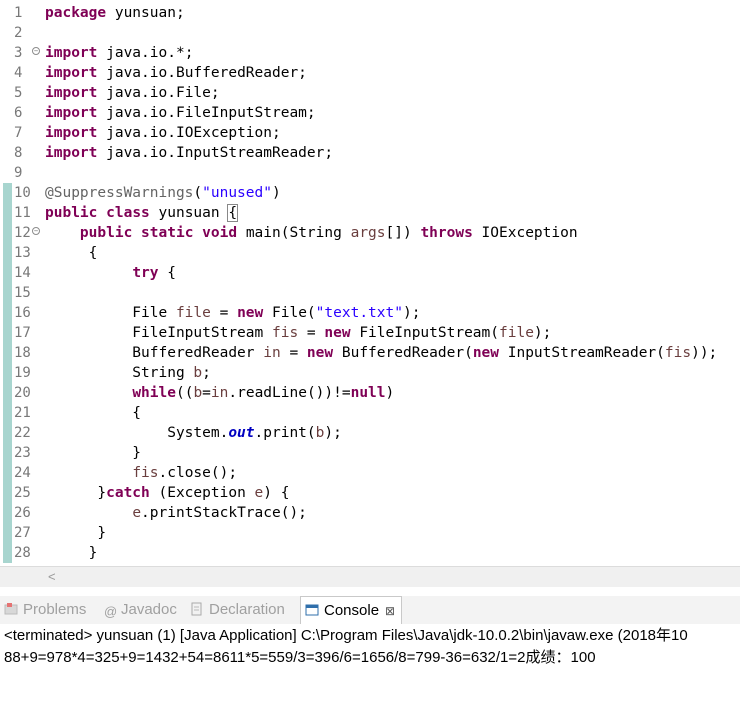  I want to click on line-number: 13, so click(22, 253).